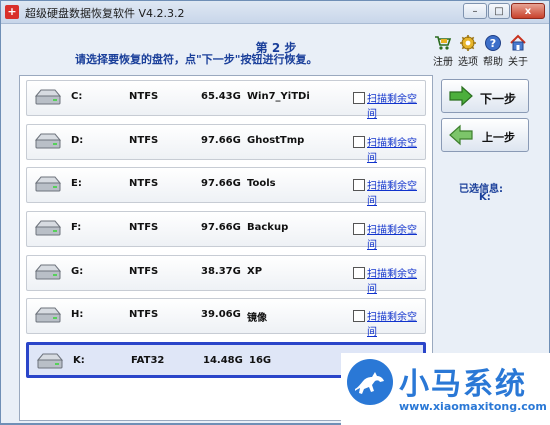  I want to click on help-icon: ?, so click(493, 43).